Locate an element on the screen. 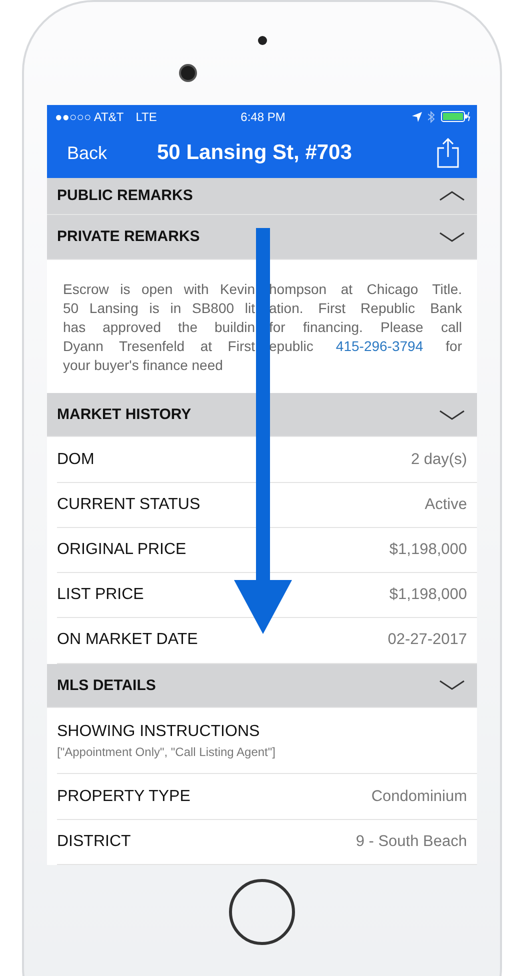  time-text: 6:48 PM is located at coordinates (263, 117).